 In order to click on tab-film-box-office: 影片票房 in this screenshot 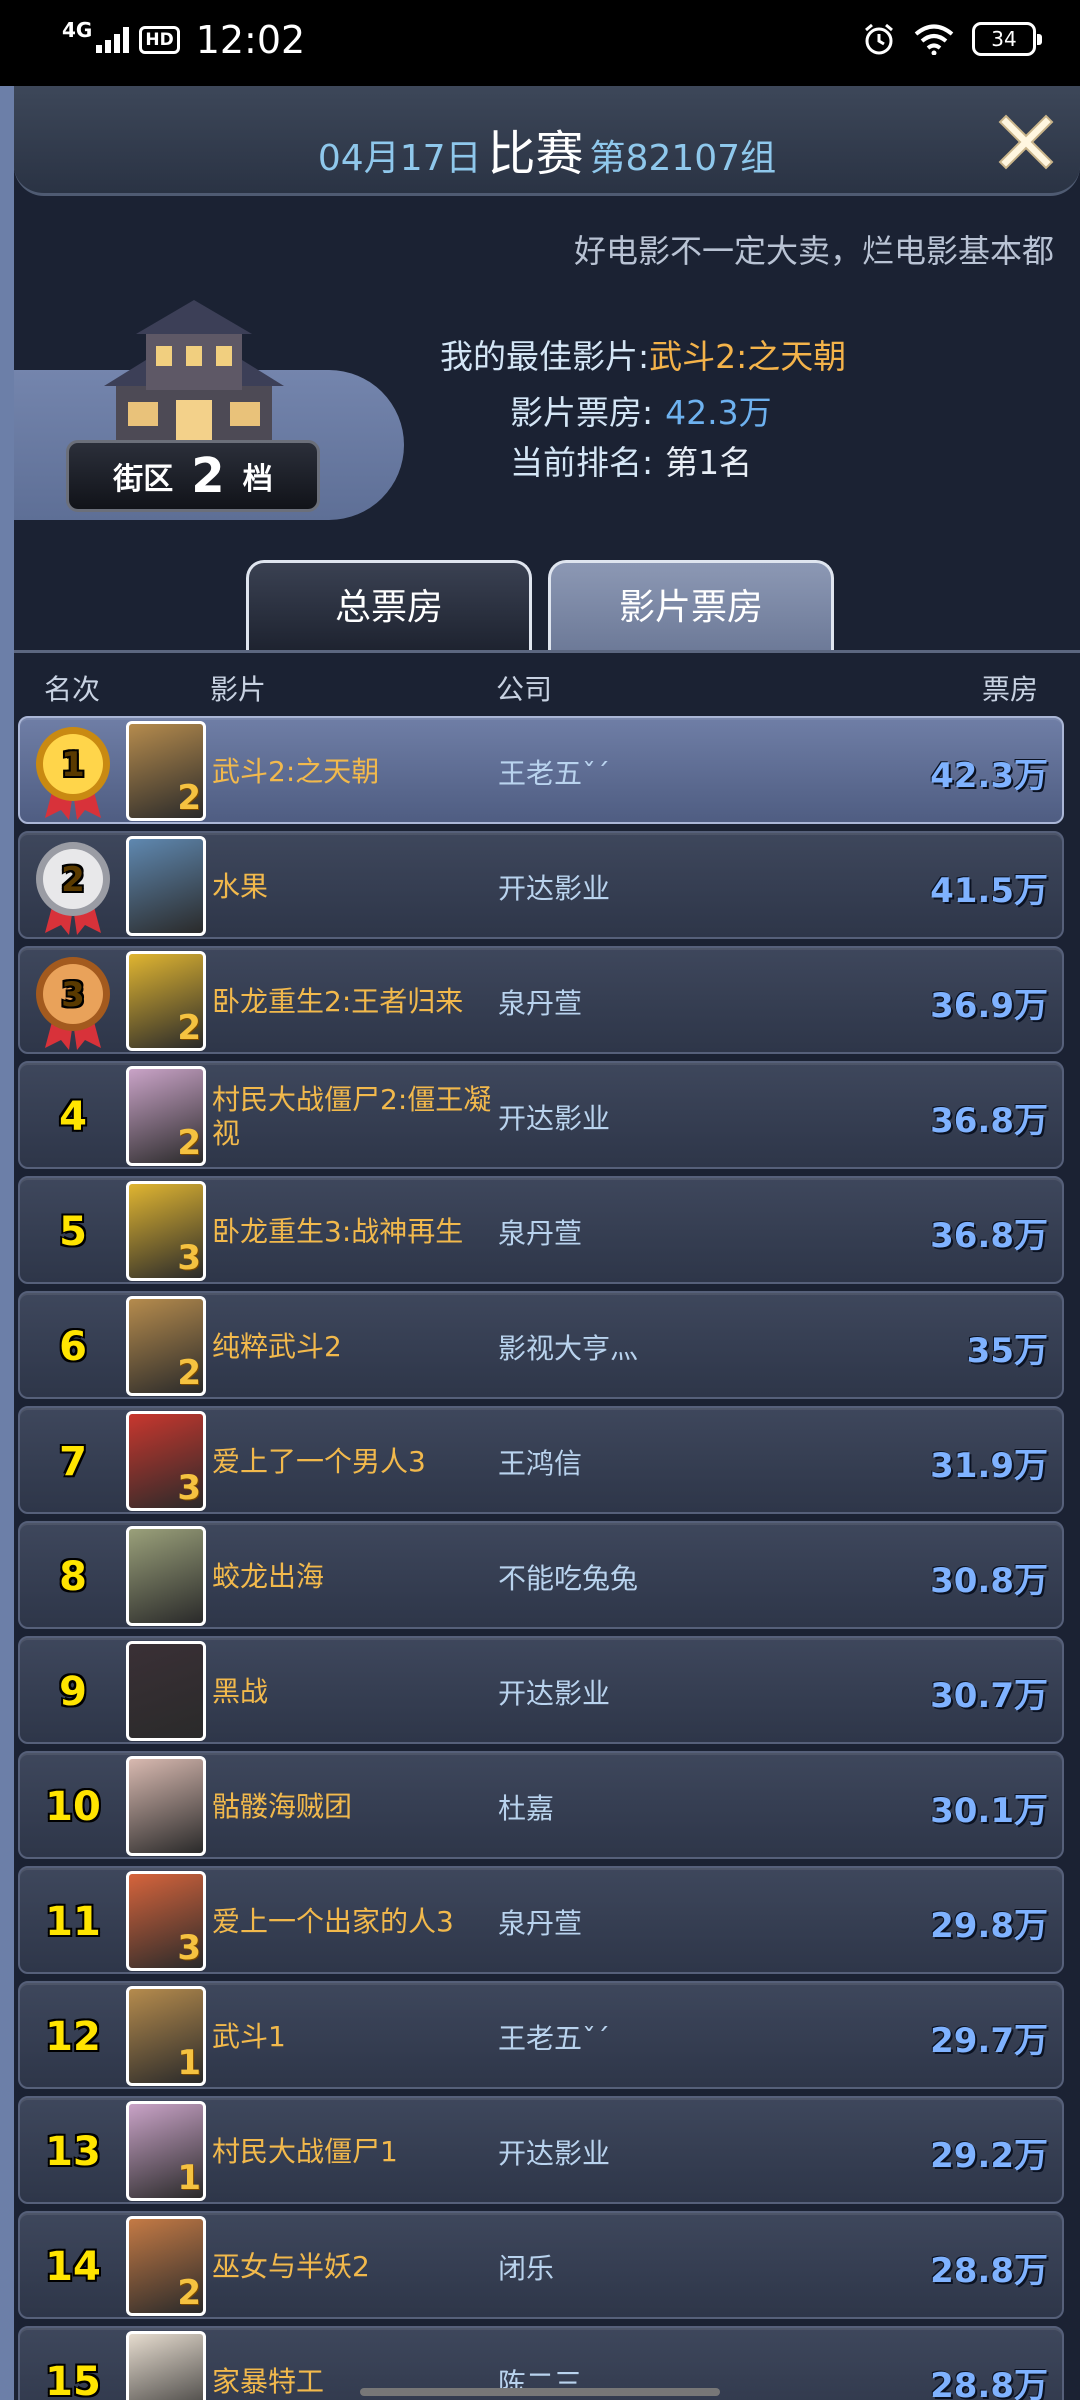, I will do `click(691, 605)`.